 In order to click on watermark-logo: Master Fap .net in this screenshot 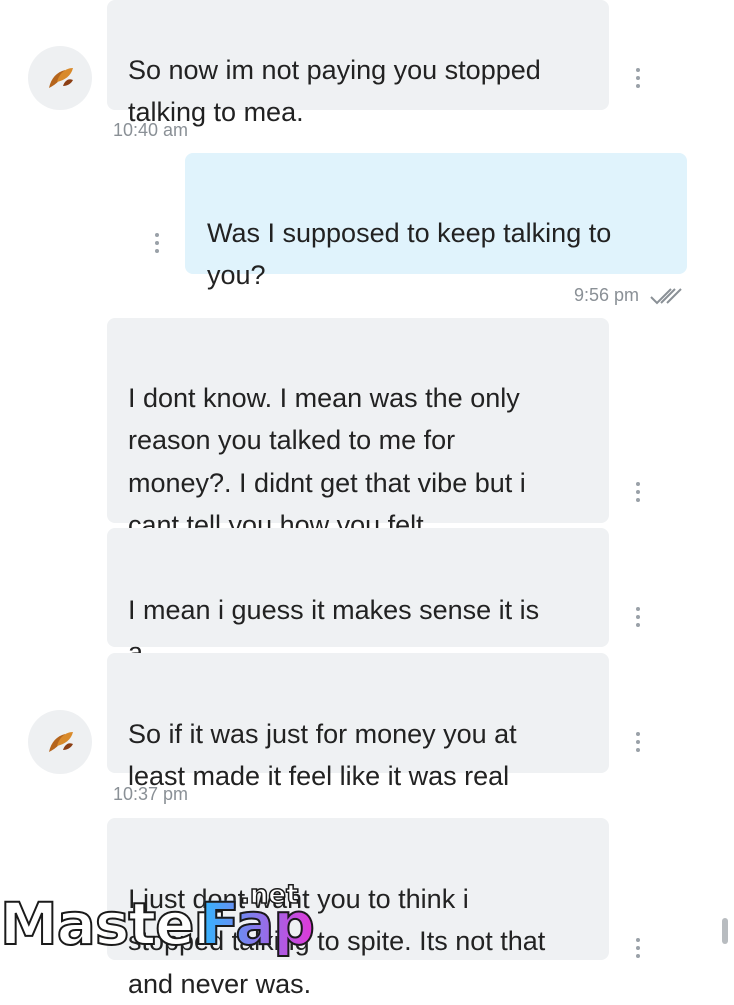, I will do `click(158, 919)`.